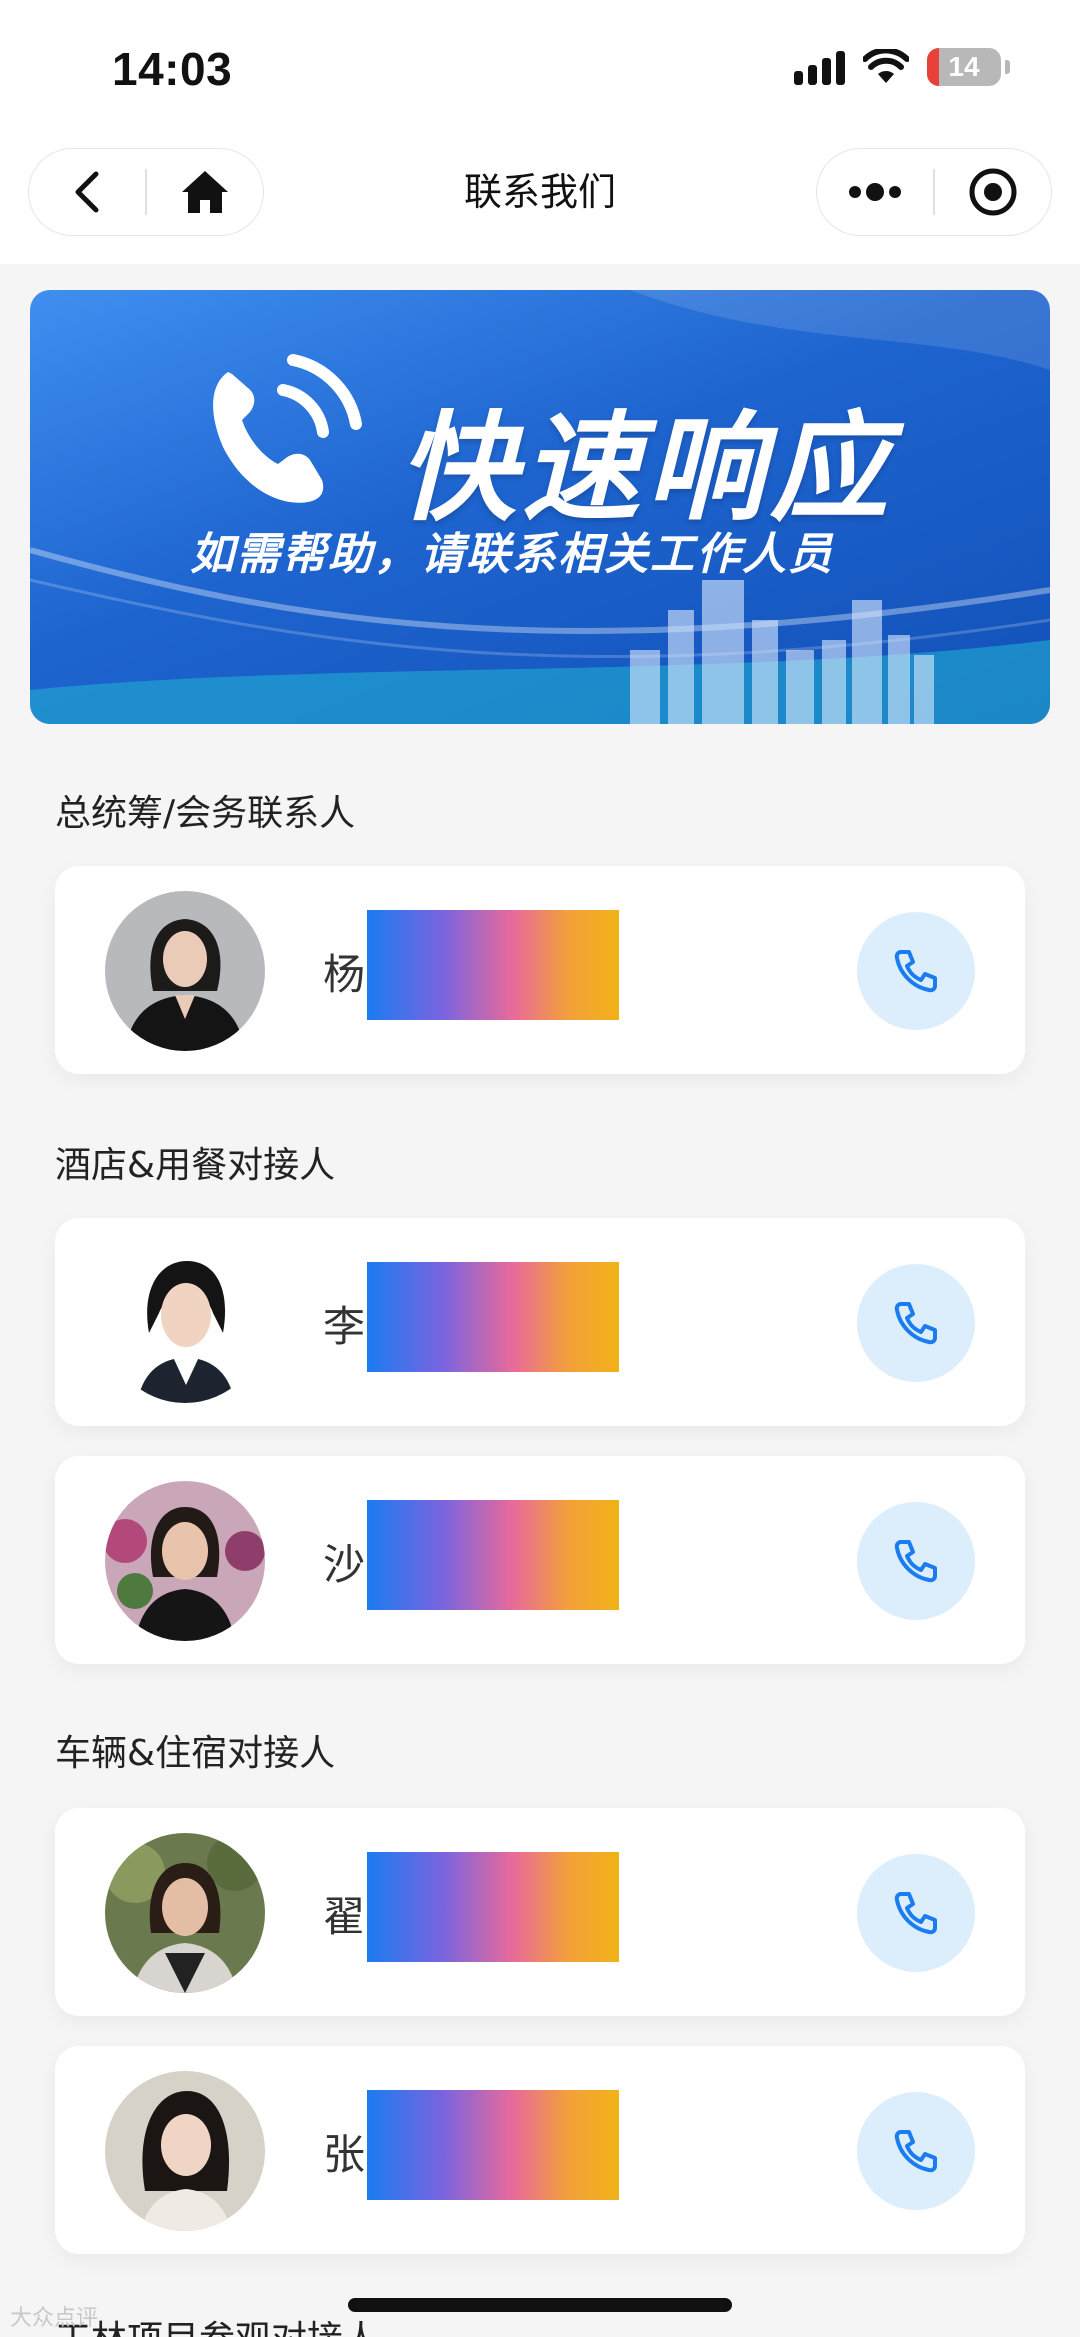 This screenshot has width=1080, height=2337. I want to click on contact-name: 李, so click(344, 1326).